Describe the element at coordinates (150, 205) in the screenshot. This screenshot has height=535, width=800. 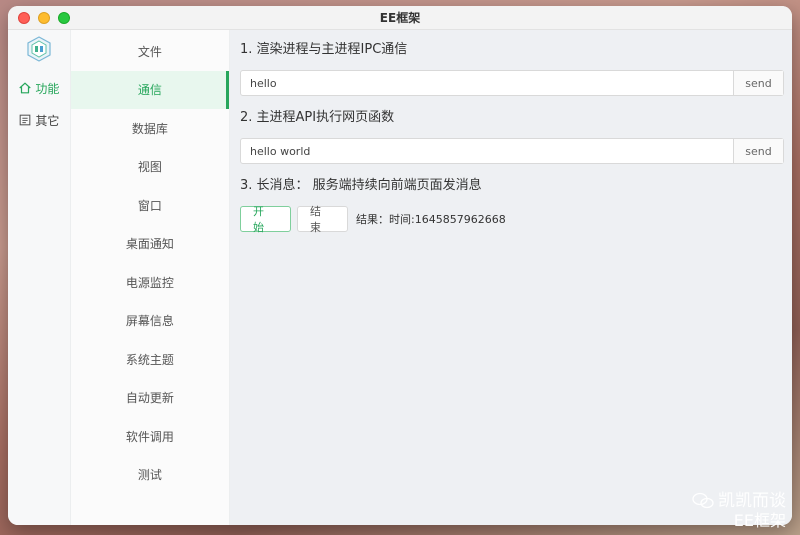
I see `menu-item-window: 窗口` at that location.